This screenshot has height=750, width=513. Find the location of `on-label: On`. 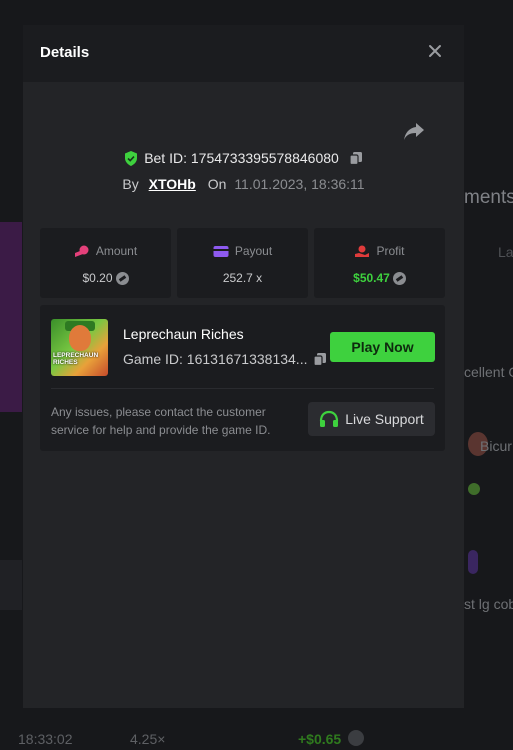

on-label: On is located at coordinates (217, 184).